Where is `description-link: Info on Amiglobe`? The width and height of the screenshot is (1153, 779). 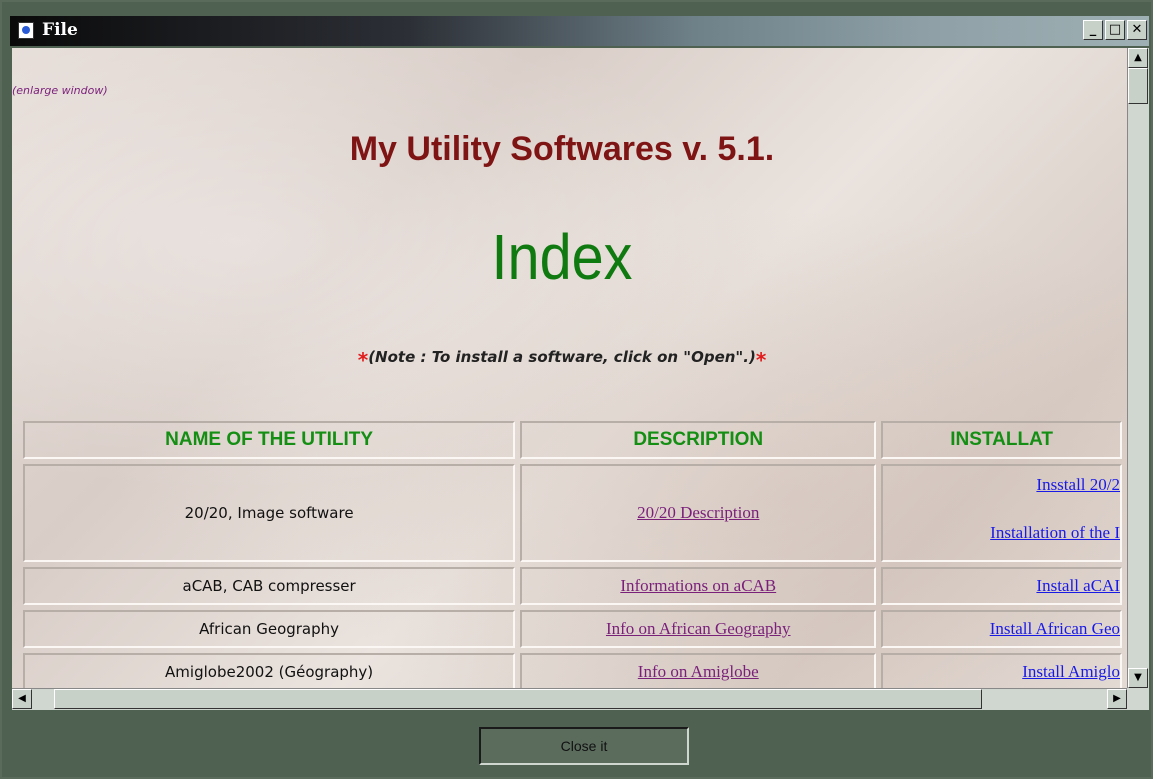 description-link: Info on Amiglobe is located at coordinates (698, 671).